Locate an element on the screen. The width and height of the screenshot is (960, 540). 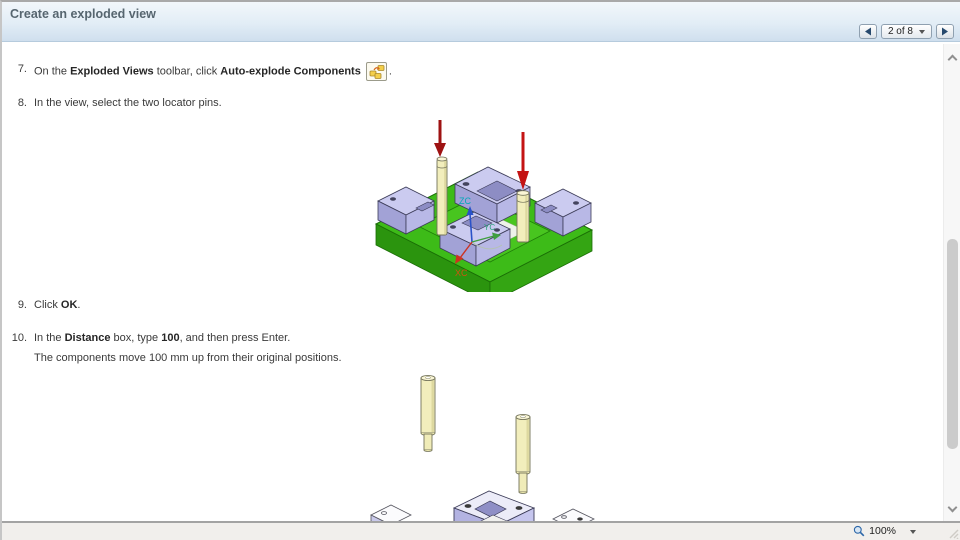
text-segment: On the is located at coordinates (52, 71).